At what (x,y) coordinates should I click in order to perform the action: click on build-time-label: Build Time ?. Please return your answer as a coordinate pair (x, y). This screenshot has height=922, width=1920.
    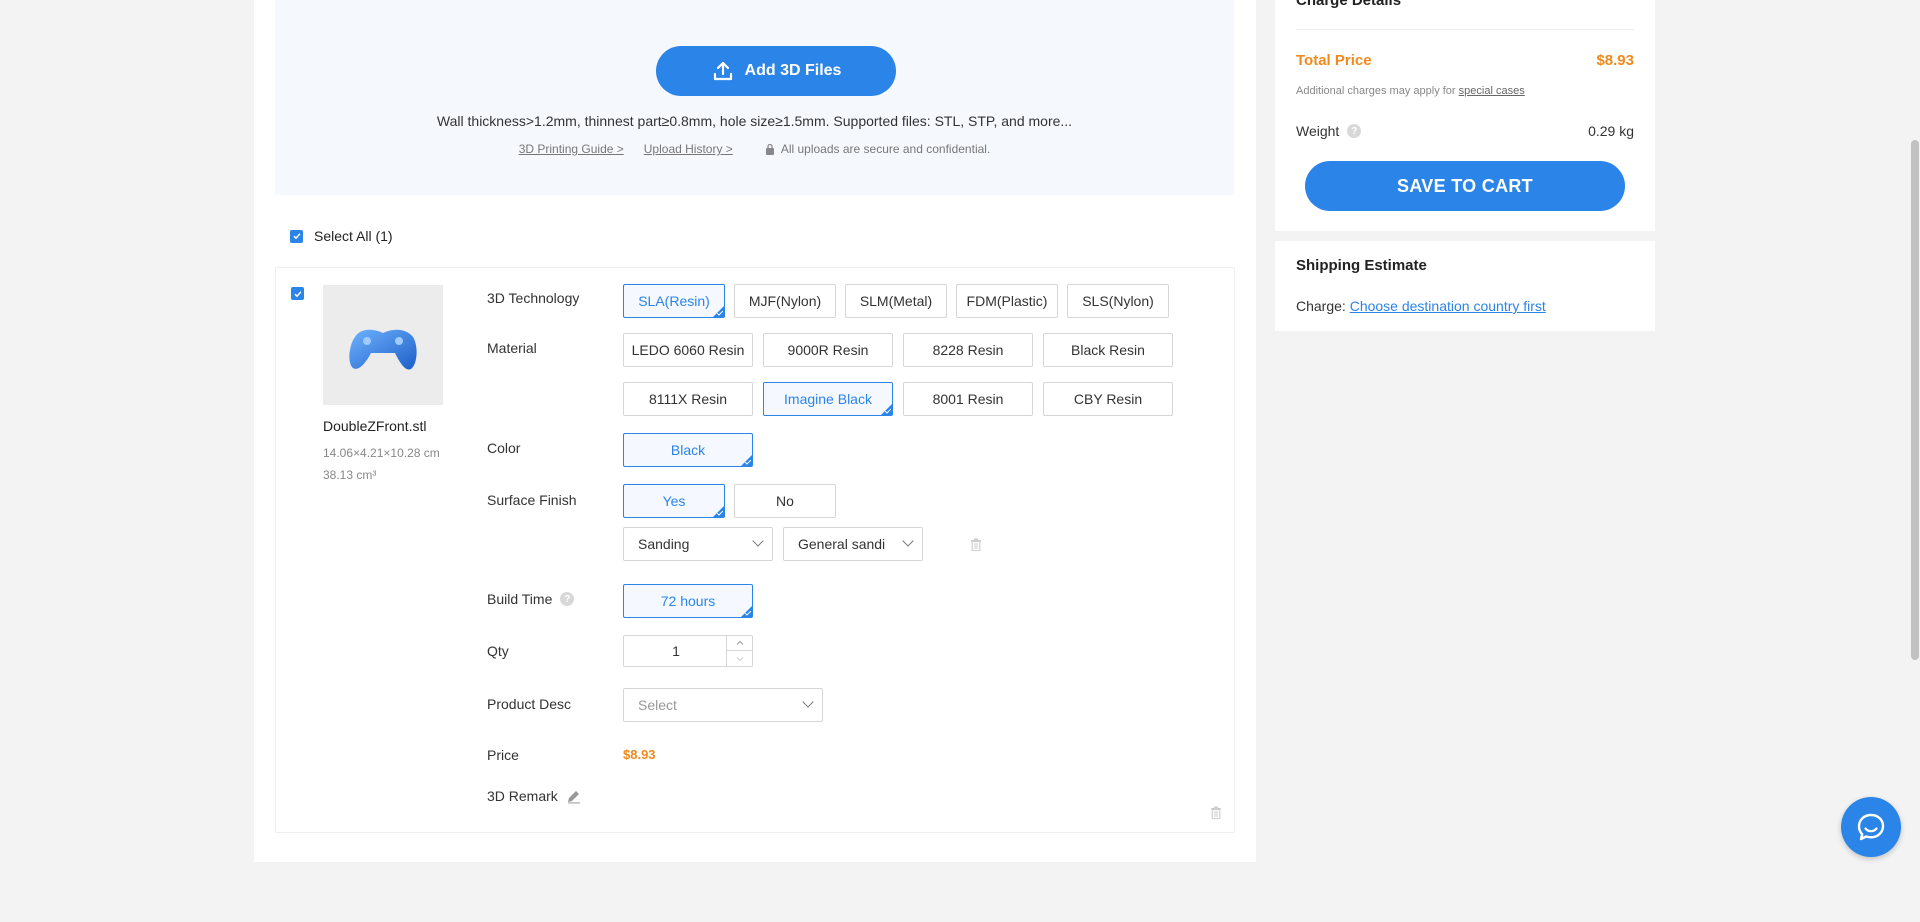
    Looking at the image, I should click on (531, 599).